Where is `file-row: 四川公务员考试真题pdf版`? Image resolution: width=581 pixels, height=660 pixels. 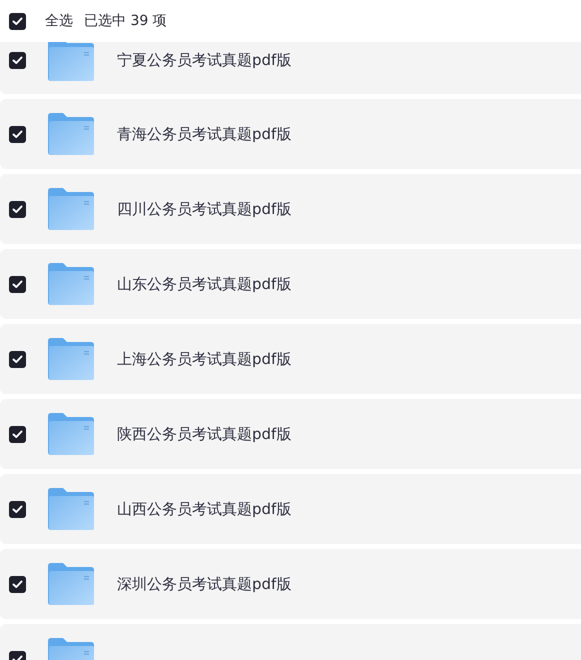 file-row: 四川公务员考试真题pdf版 is located at coordinates (290, 209).